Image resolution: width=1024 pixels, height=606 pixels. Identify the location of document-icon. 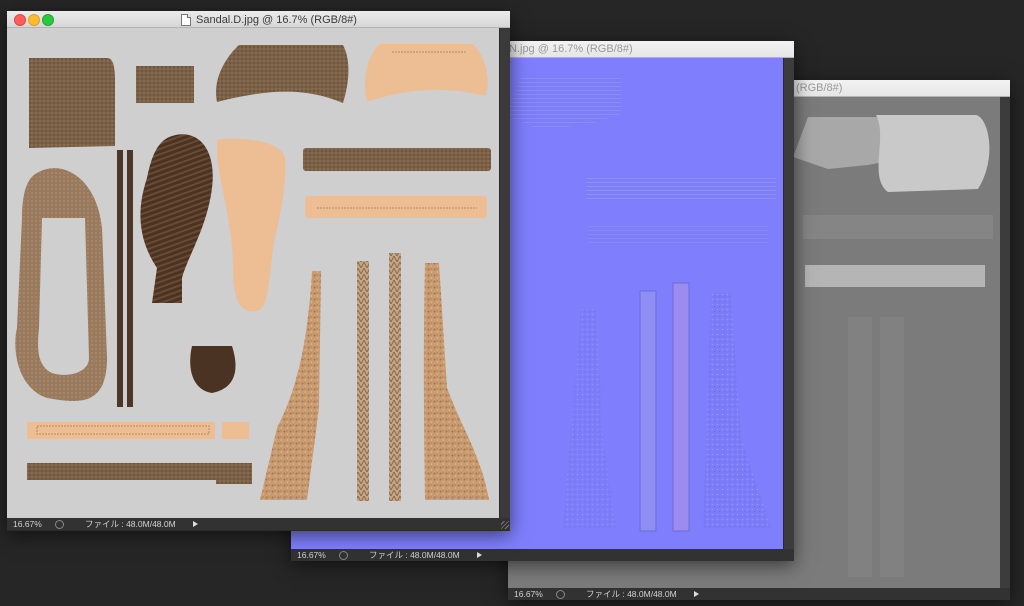
(186, 20).